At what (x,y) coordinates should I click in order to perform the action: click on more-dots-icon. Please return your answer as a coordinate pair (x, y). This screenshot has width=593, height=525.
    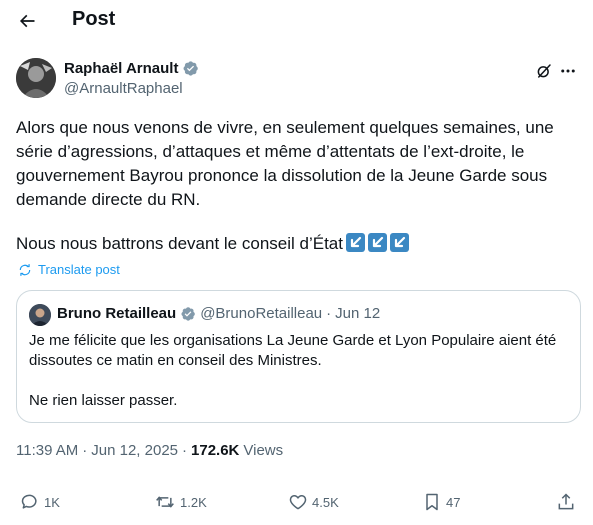
    Looking at the image, I should click on (568, 71).